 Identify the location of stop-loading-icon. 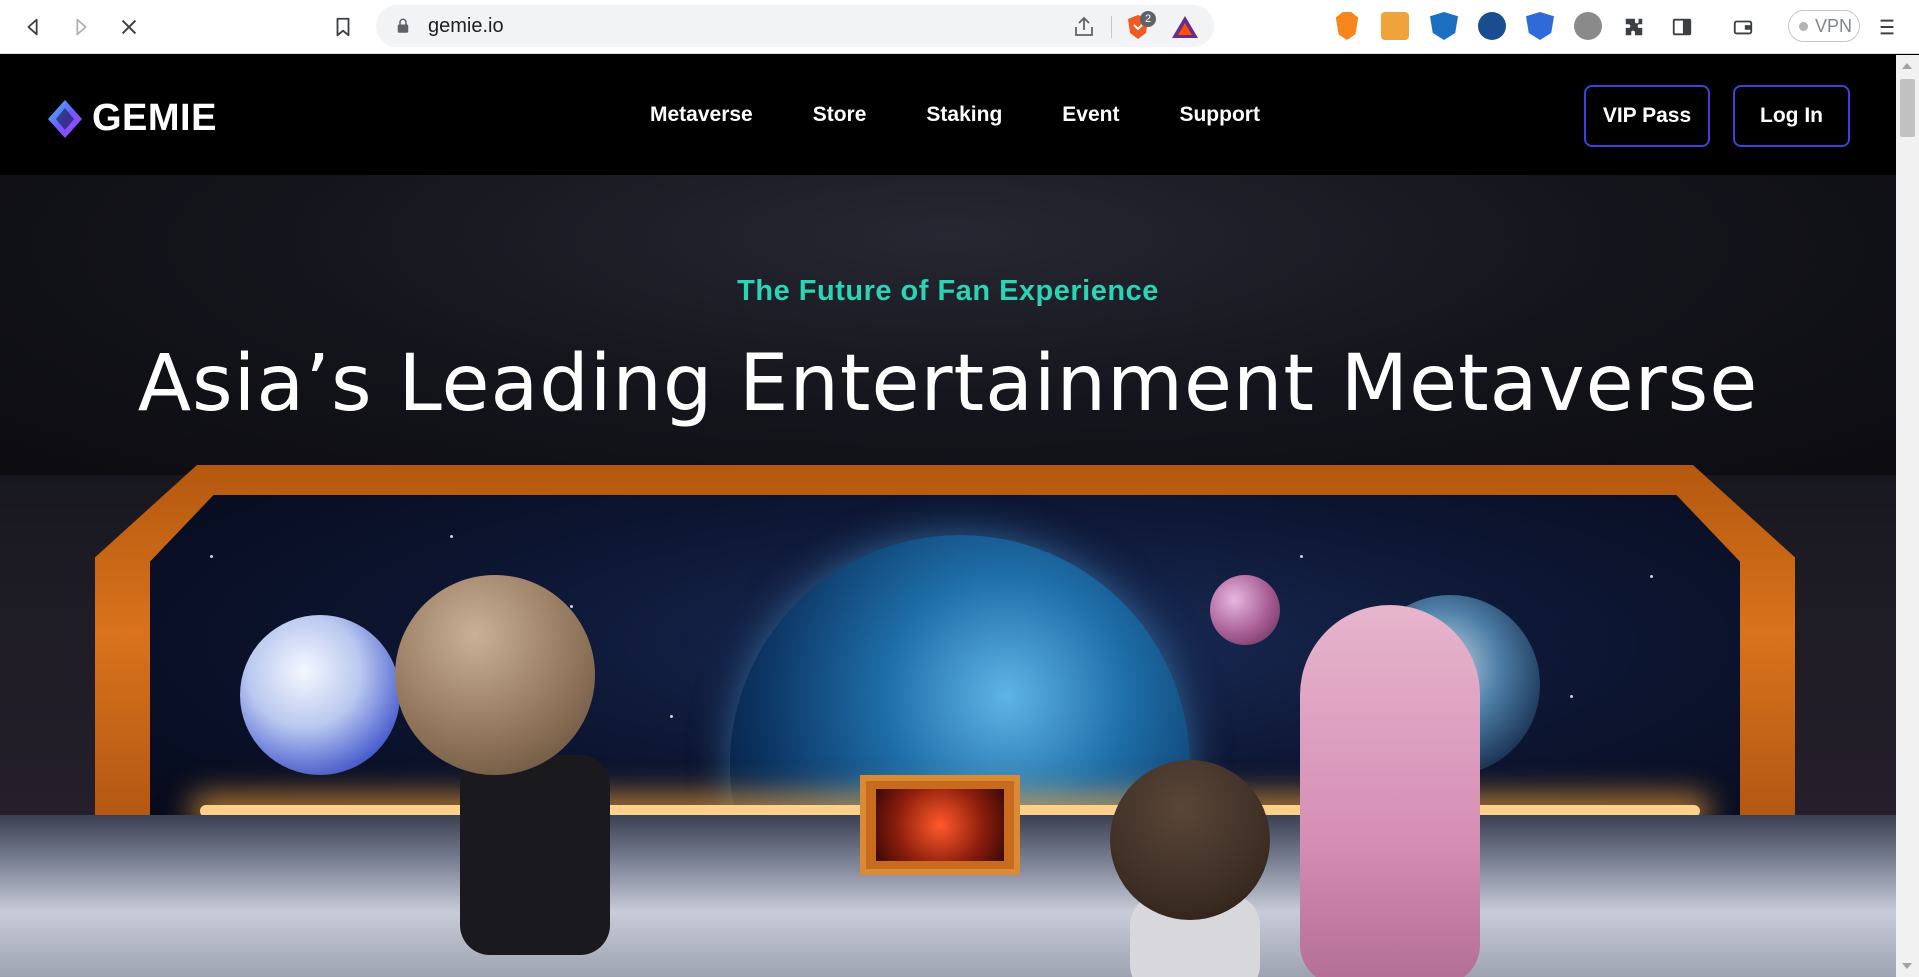
(129, 27).